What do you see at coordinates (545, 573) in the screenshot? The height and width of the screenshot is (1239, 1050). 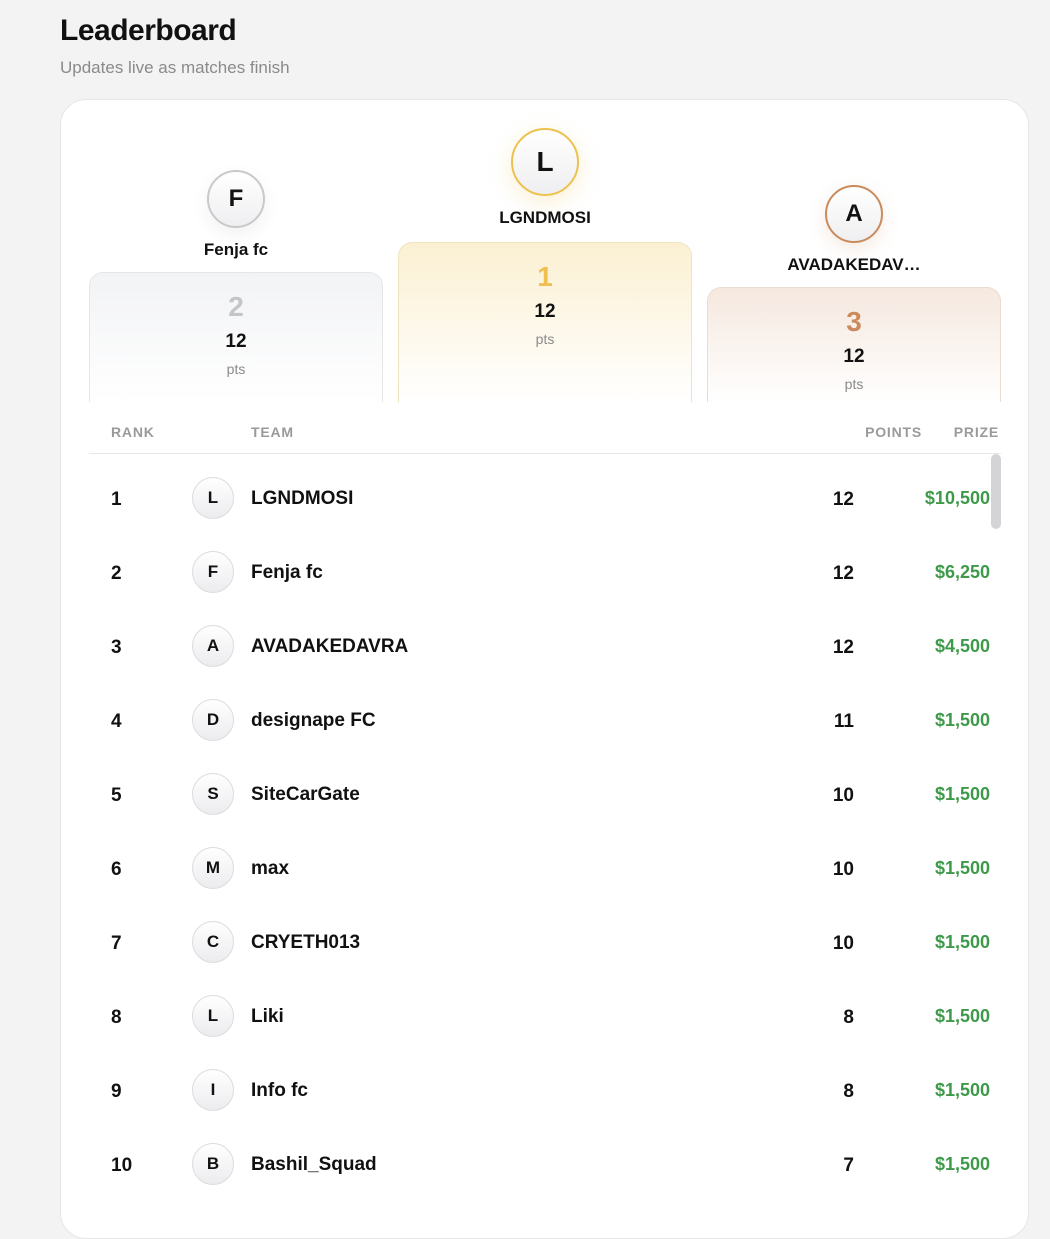 I see `table-row: 2 F Fenja fc 12 $6,250` at bounding box center [545, 573].